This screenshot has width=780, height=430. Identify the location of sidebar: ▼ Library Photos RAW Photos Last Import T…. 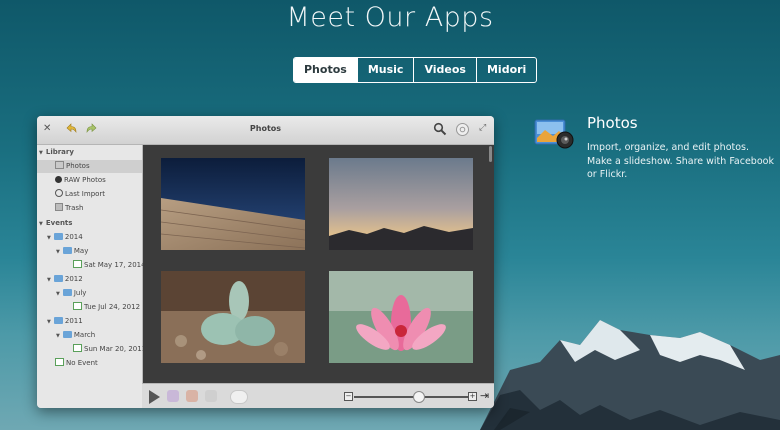
(91, 276).